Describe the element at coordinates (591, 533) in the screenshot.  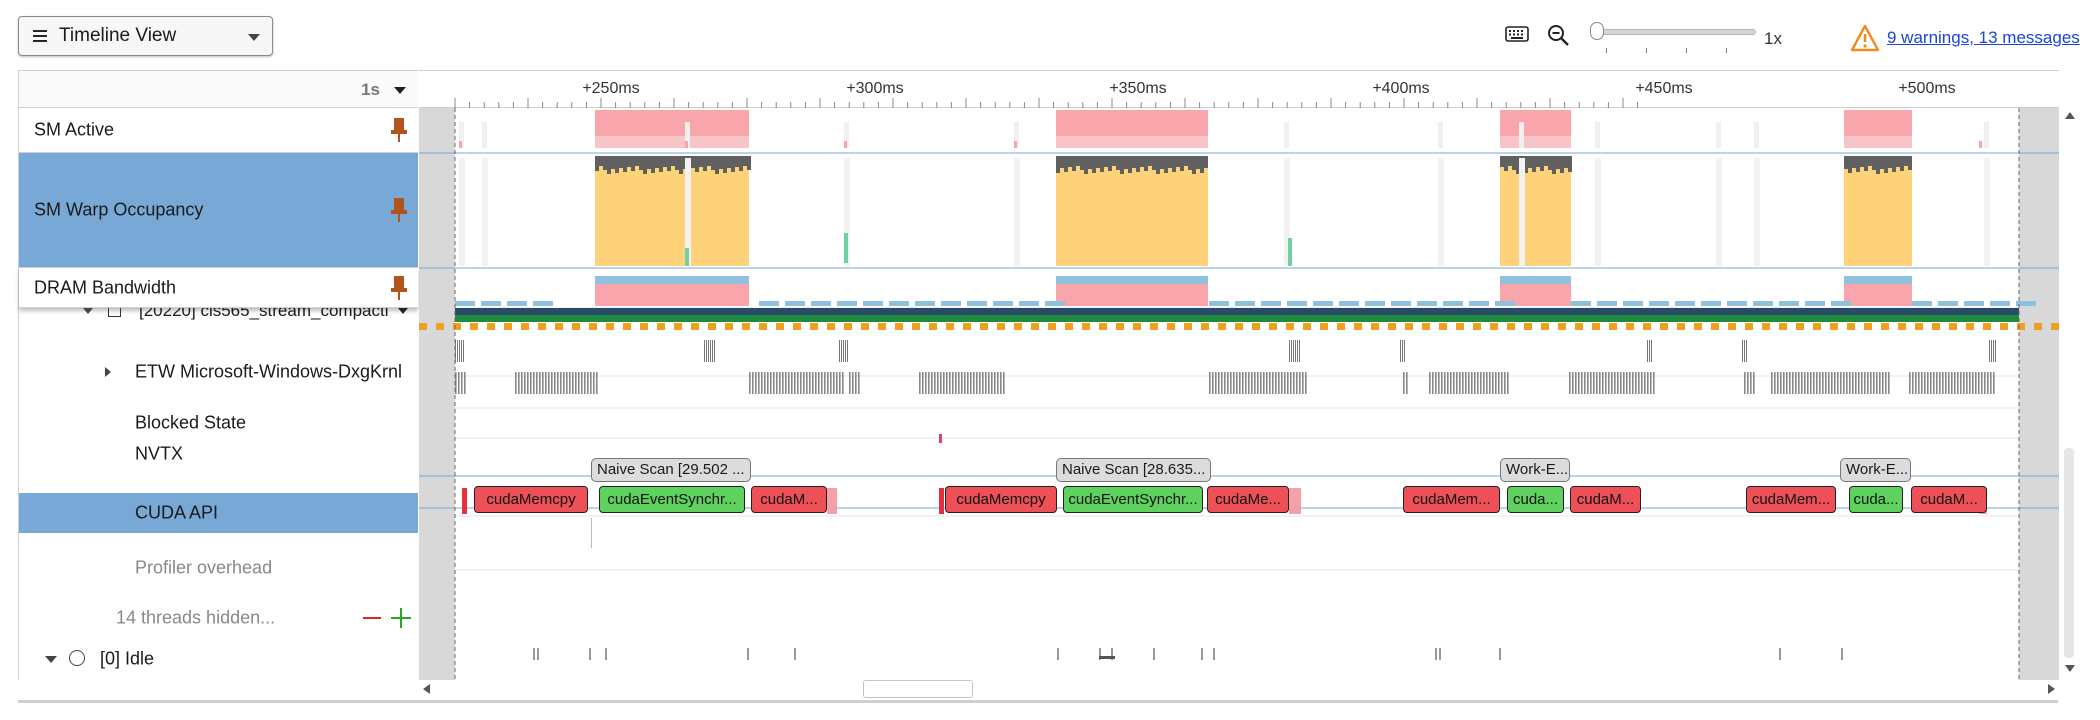
I see `profiler-overhead-mark` at that location.